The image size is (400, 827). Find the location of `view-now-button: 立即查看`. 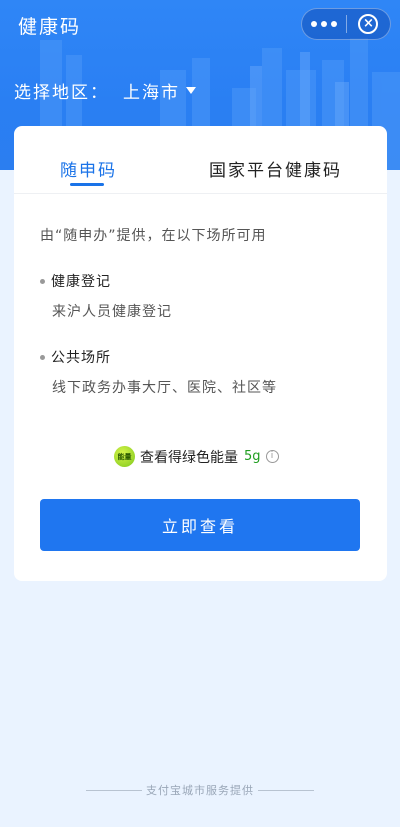

view-now-button: 立即查看 is located at coordinates (200, 525).